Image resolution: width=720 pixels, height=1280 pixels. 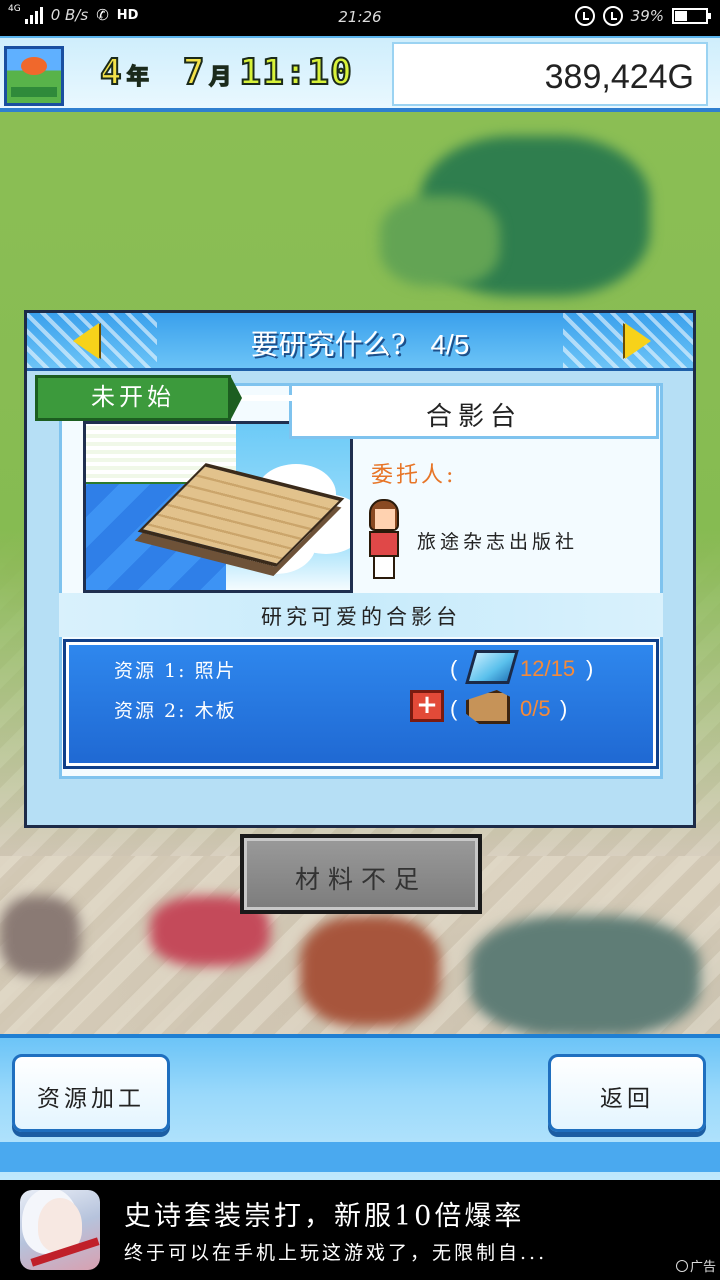 I want to click on resource-panel: 资源 1: 照片 ( 12/15 ) 资源 2: 木板 ( 0/5 ) +, so click(x=361, y=704).